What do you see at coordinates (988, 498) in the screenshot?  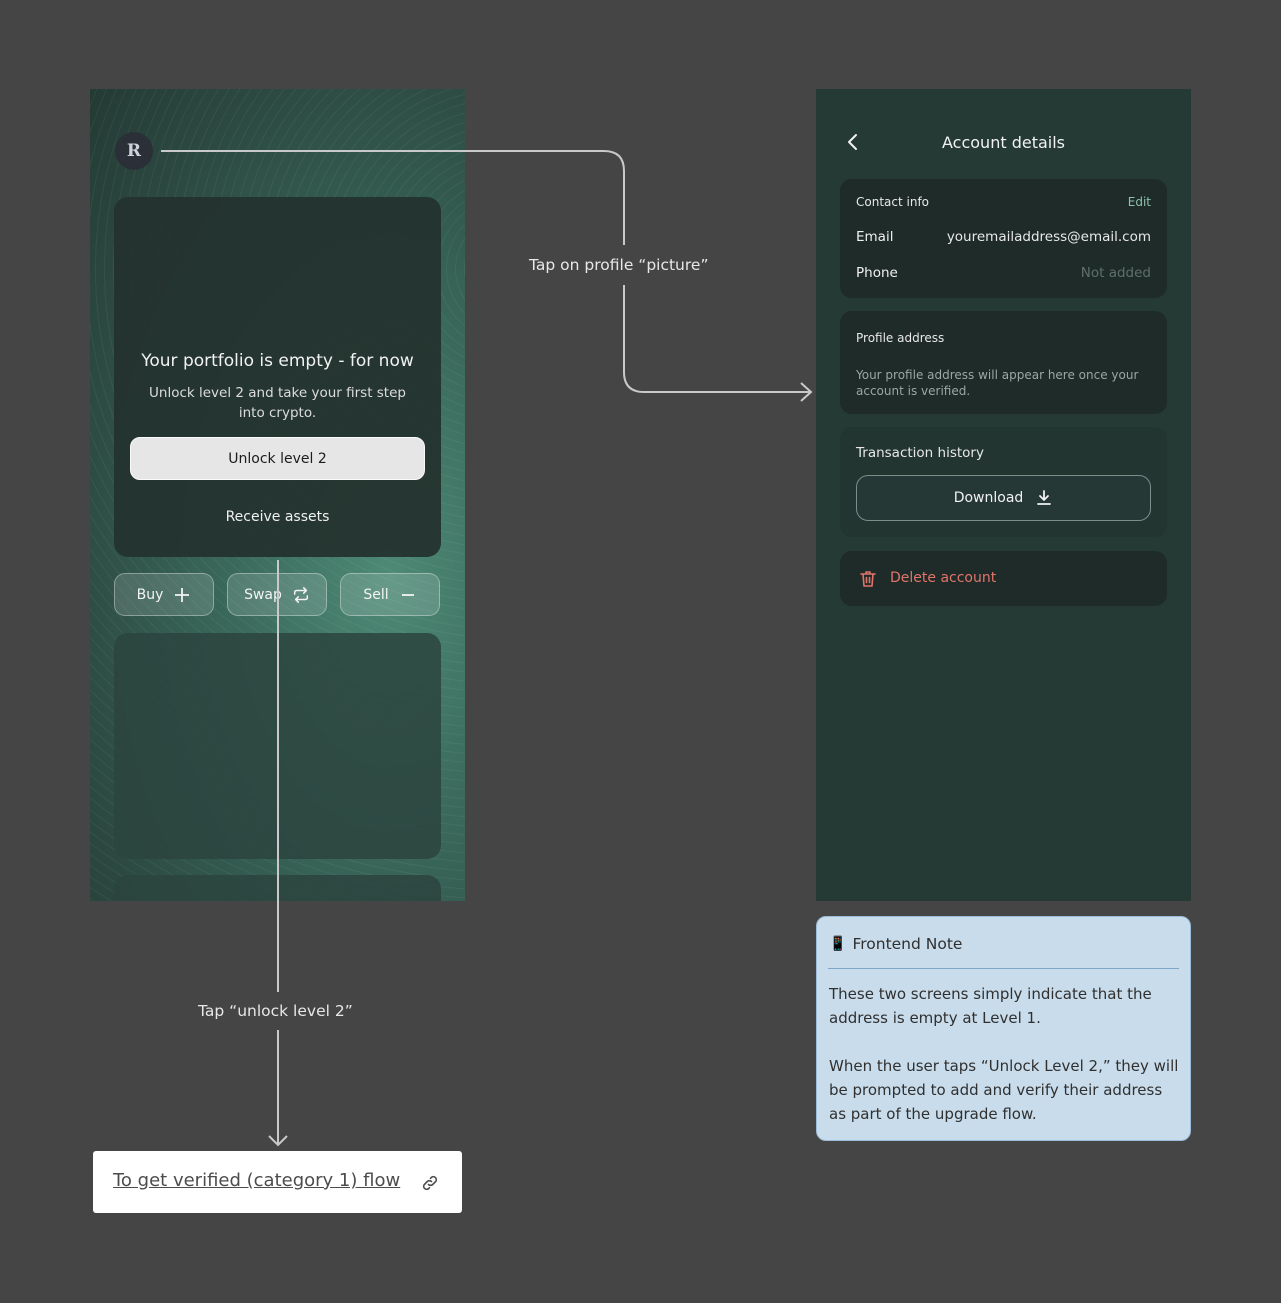 I see `download-label: Download` at bounding box center [988, 498].